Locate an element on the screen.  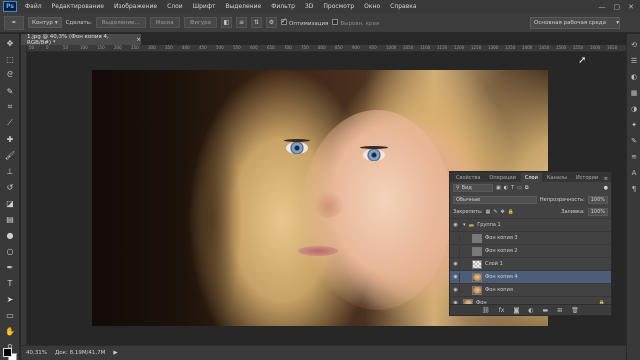
type-tool-icon: T is located at coordinates (10, 283).